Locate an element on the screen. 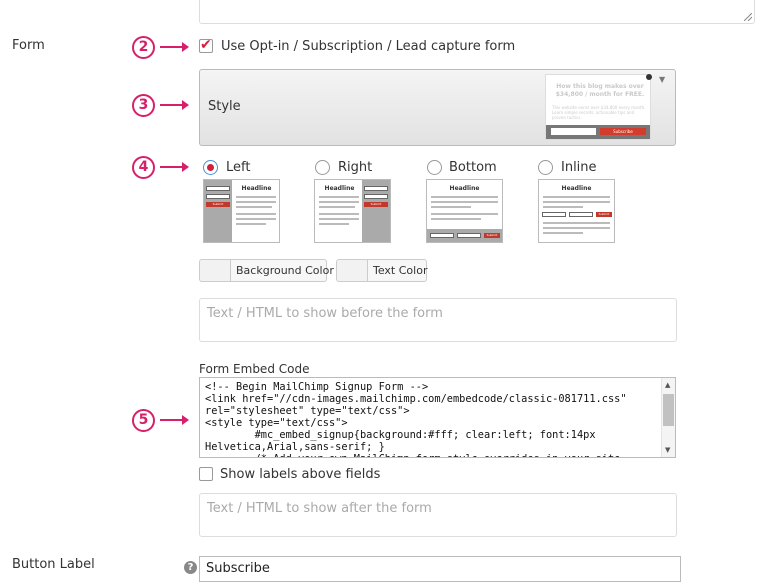  callout-5-arrow is located at coordinates (174, 420).